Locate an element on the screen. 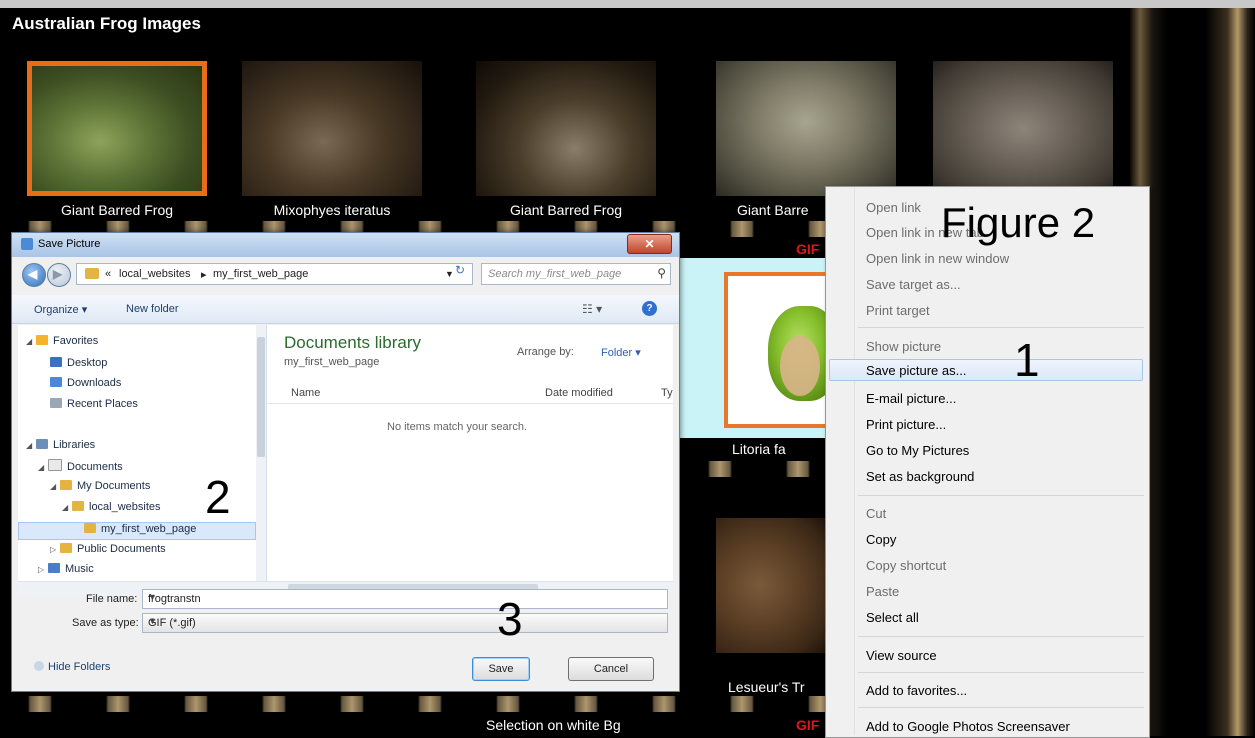 Image resolution: width=1255 pixels, height=738 pixels. thumbnail-caption: Giant Barred Frog is located at coordinates (566, 210).